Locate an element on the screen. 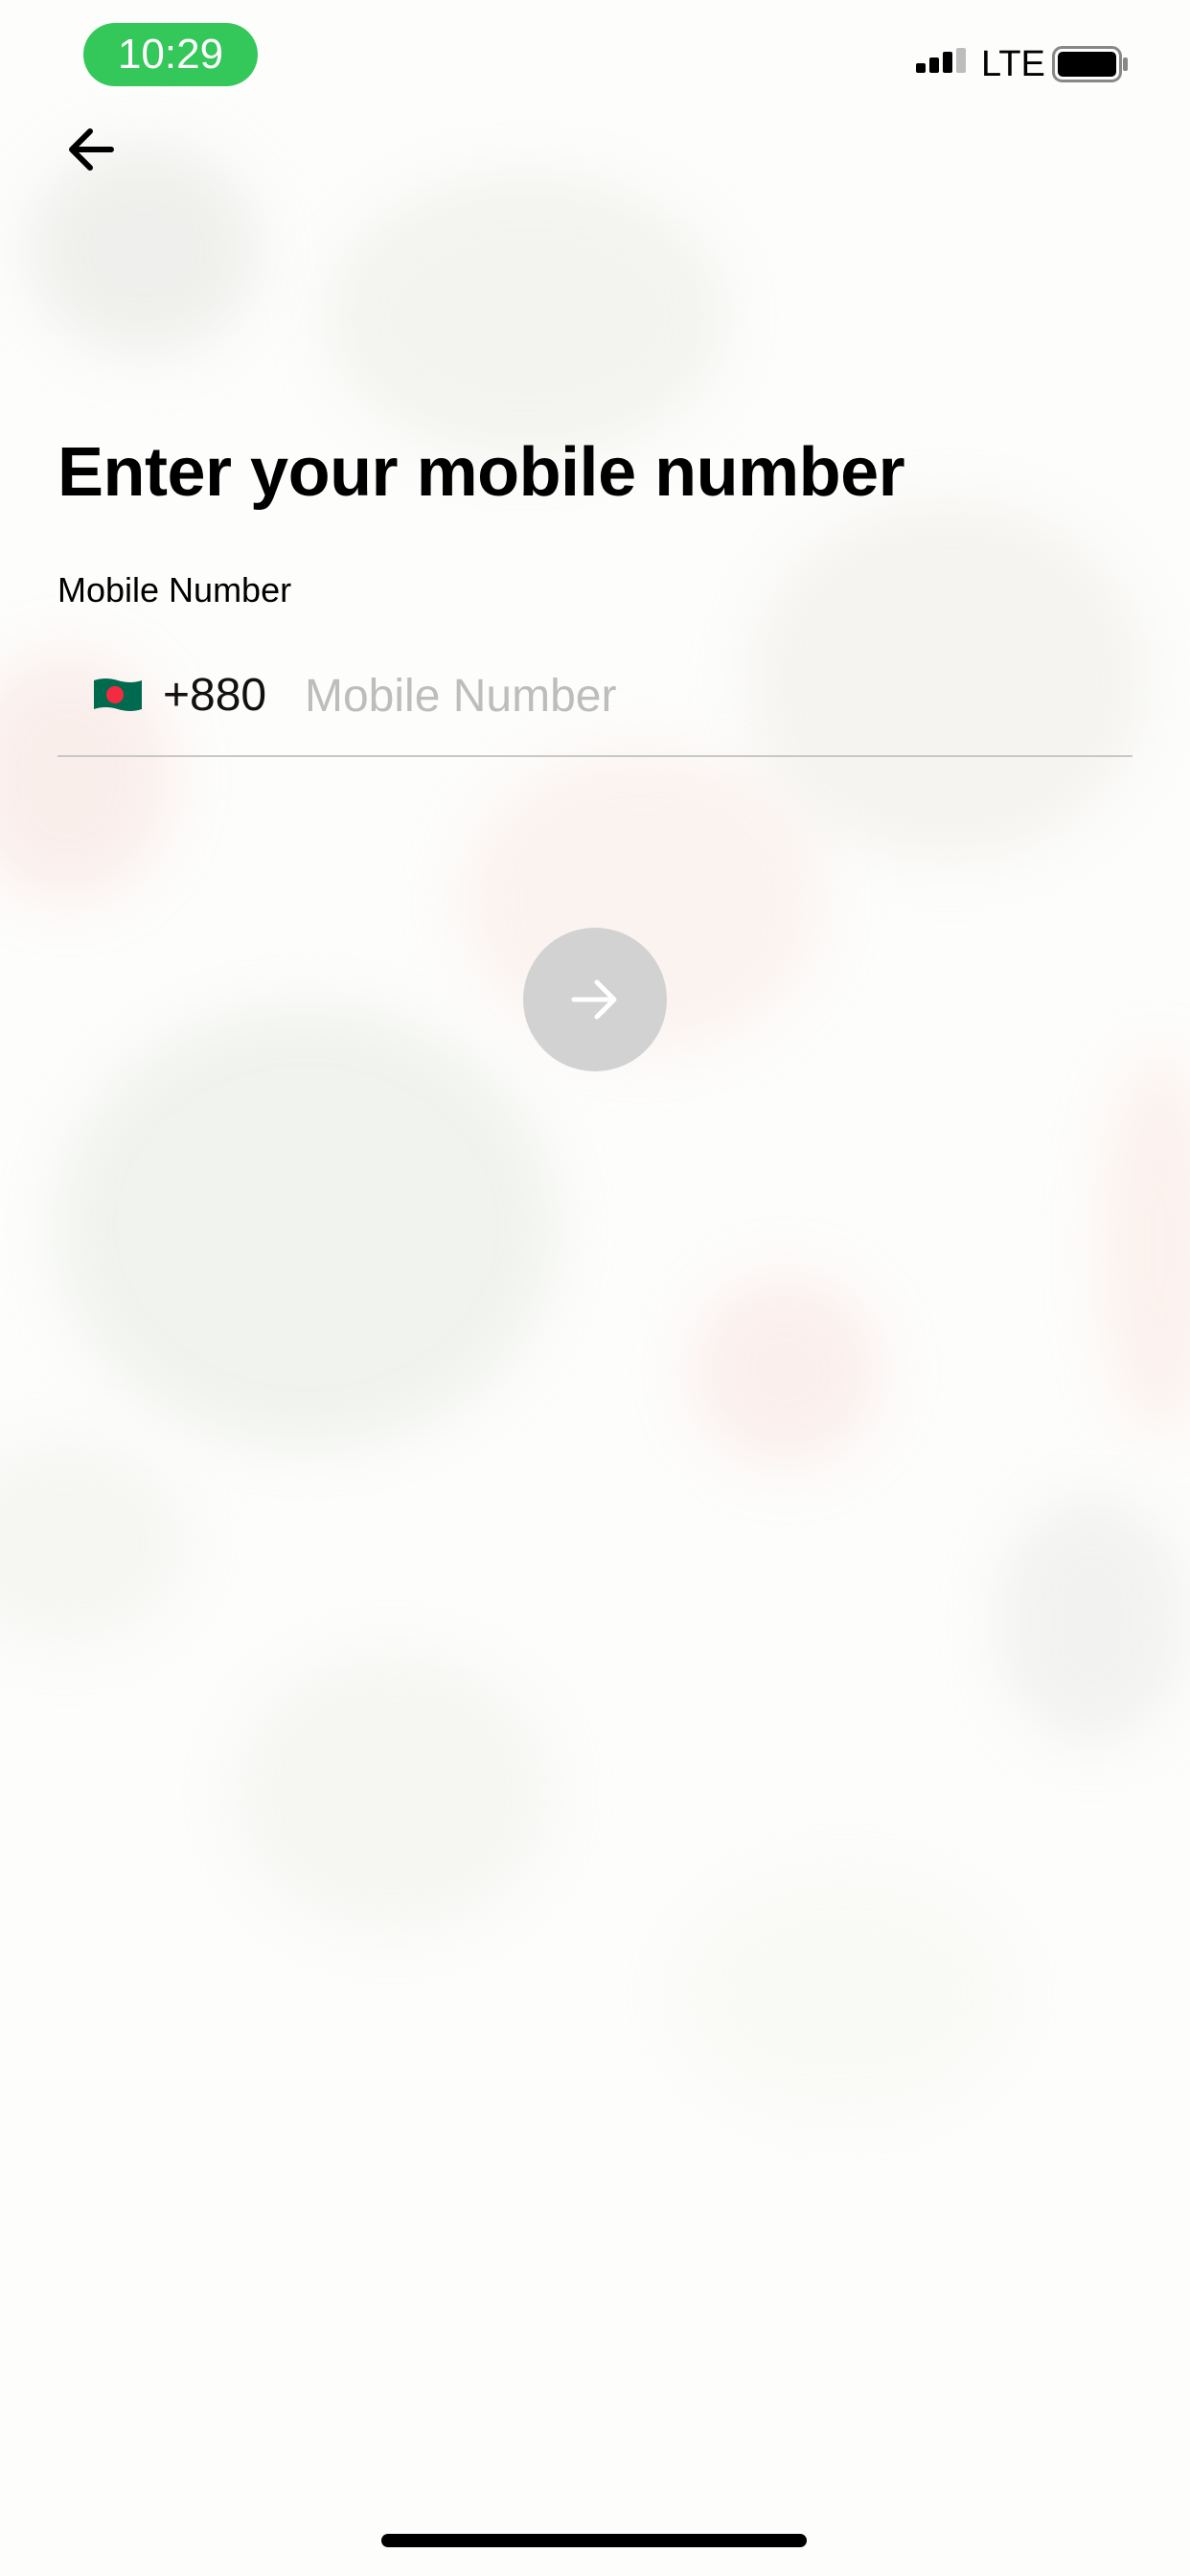 This screenshot has height=2576, width=1190. status-bar: 10:29 LTE is located at coordinates (595, 57).